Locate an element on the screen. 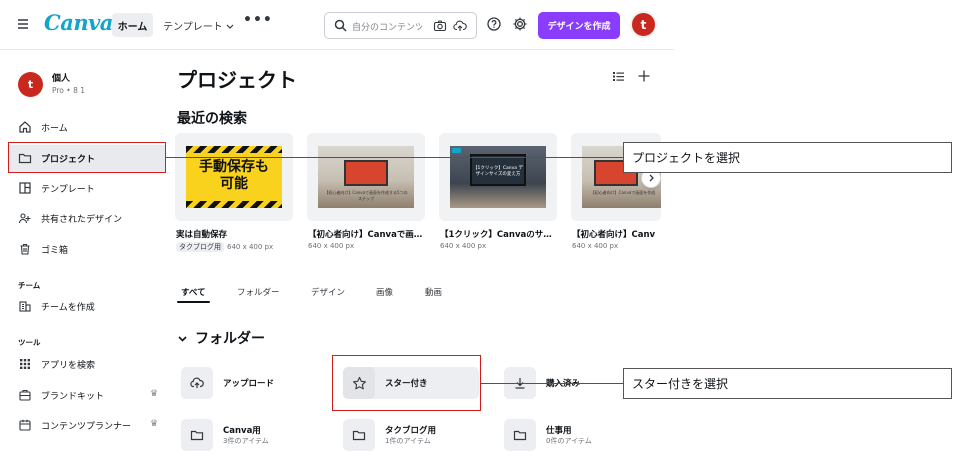 The width and height of the screenshot is (960, 458). folders-section-header: フォルダー is located at coordinates (221, 338).